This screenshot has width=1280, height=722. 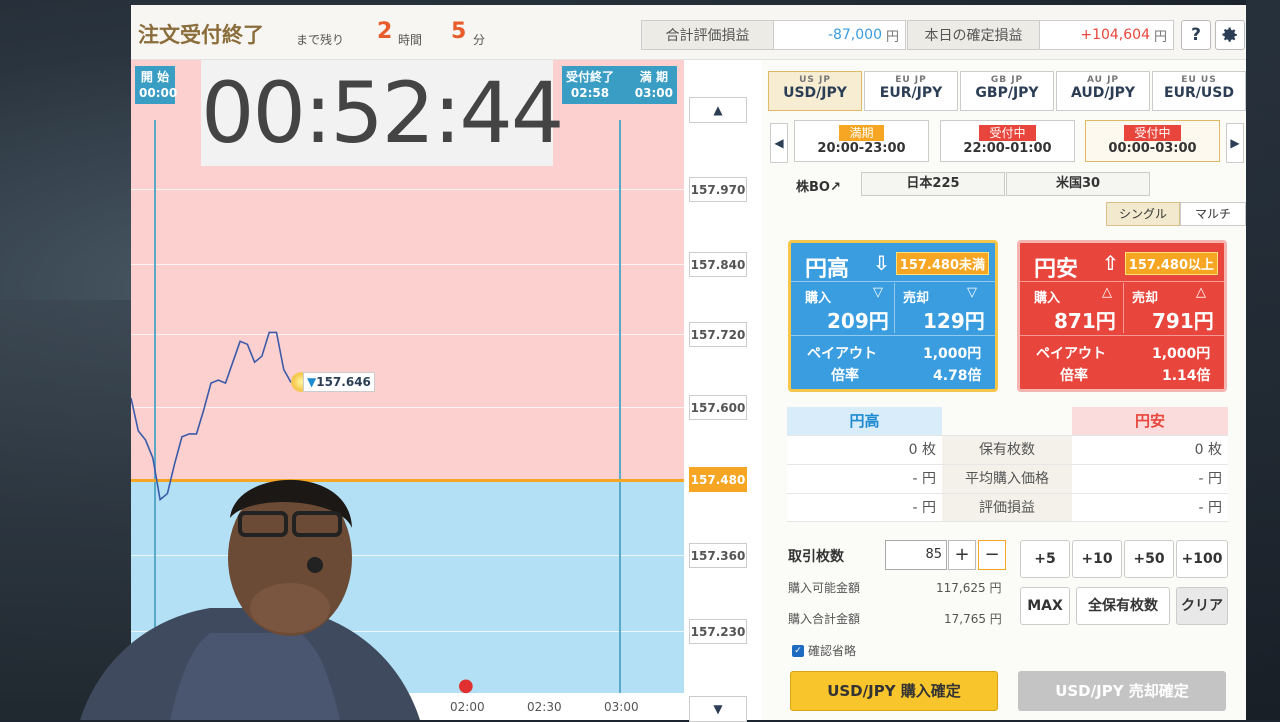 I want to click on stock-bo-link: 株BO↗, so click(x=818, y=185).